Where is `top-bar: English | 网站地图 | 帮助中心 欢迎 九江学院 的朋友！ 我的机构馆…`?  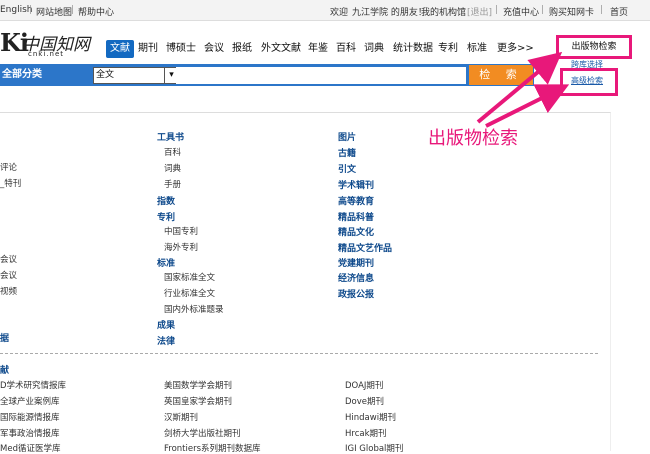
top-bar: English | 网站地图 | 帮助中心 欢迎 九江学院 的朋友！ 我的机构馆… is located at coordinates (325, 10).